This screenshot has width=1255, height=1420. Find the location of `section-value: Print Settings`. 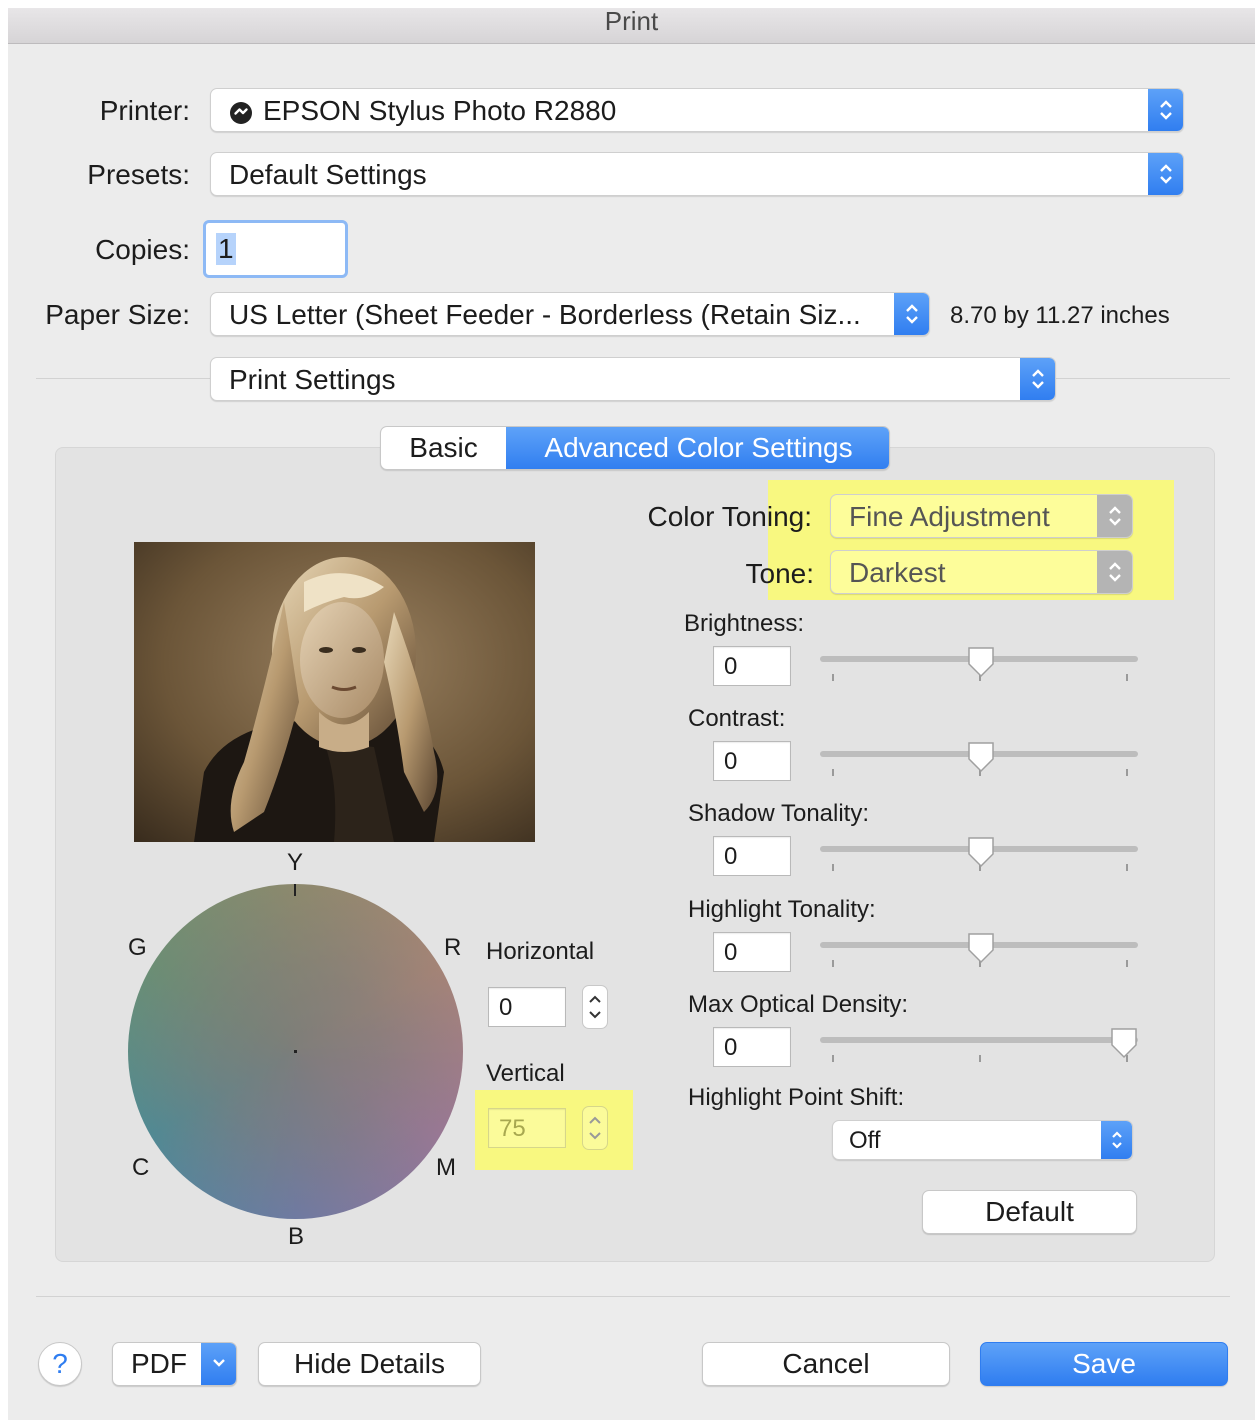

section-value: Print Settings is located at coordinates (312, 379).